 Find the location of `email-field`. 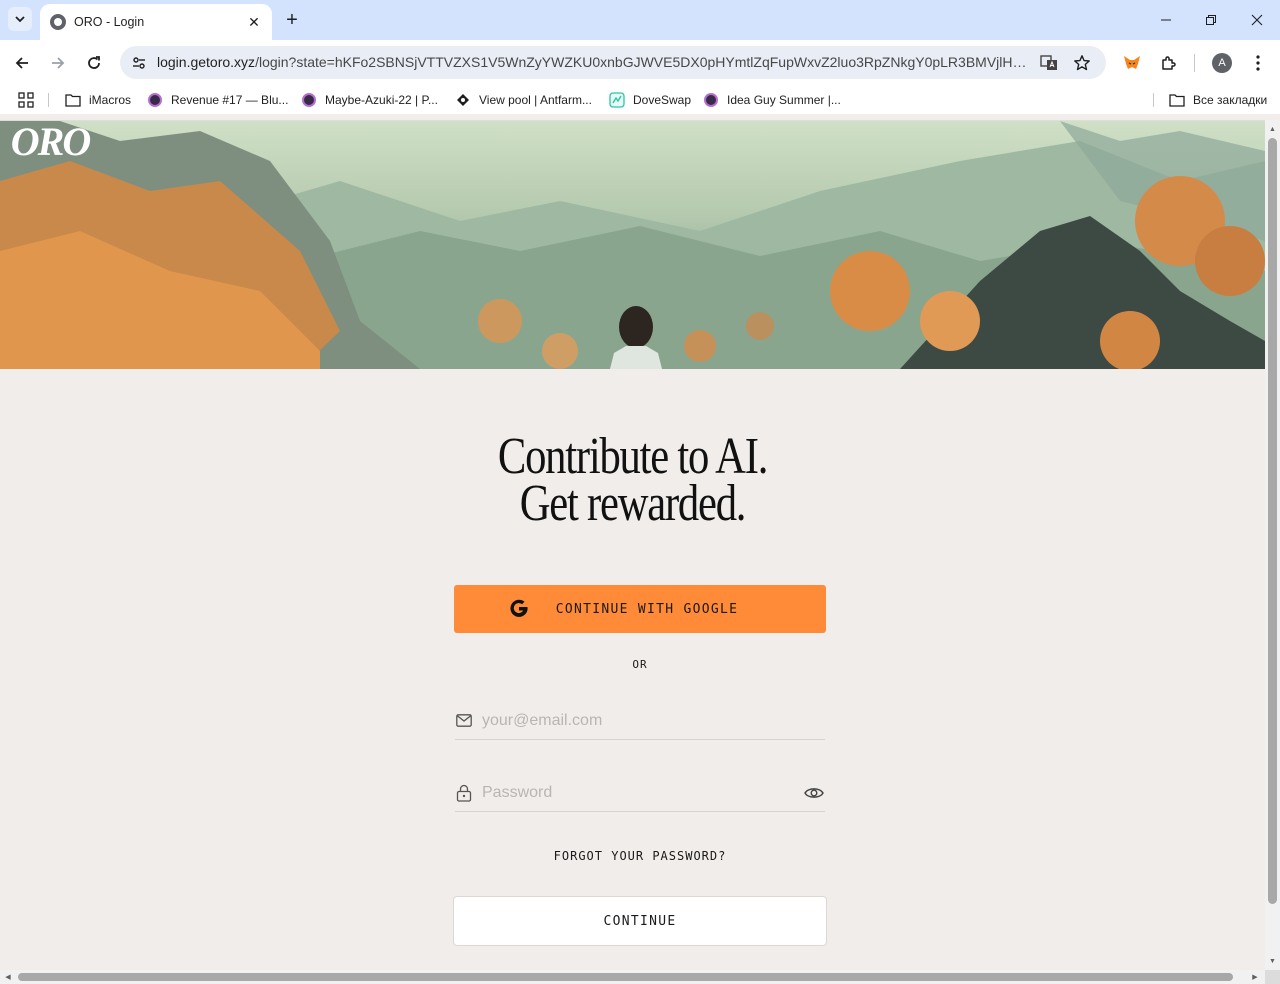

email-field is located at coordinates (640, 721).